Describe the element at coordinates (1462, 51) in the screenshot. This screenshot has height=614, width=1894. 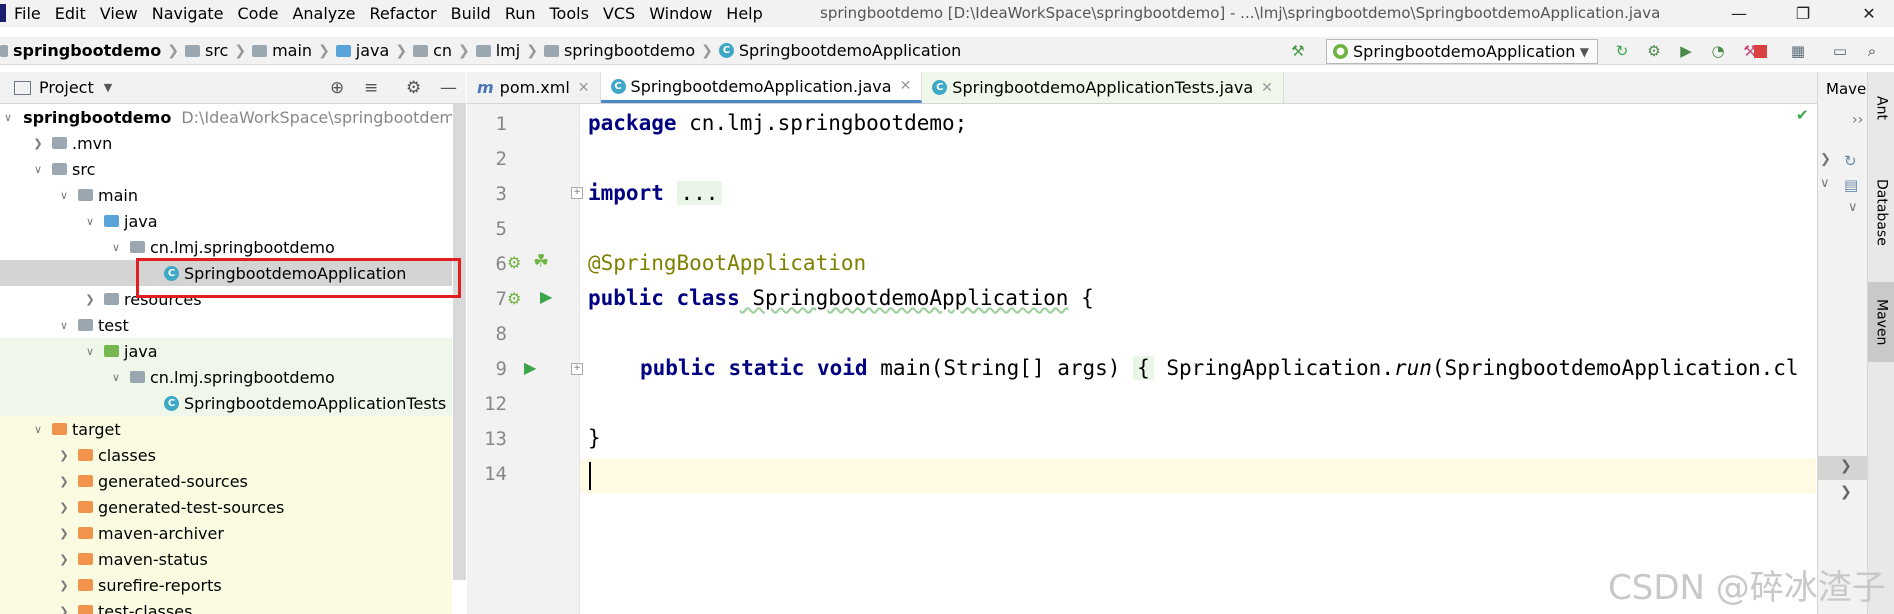
I see `run-configuration-select: ● SpringbootdemoApplication ▼` at that location.